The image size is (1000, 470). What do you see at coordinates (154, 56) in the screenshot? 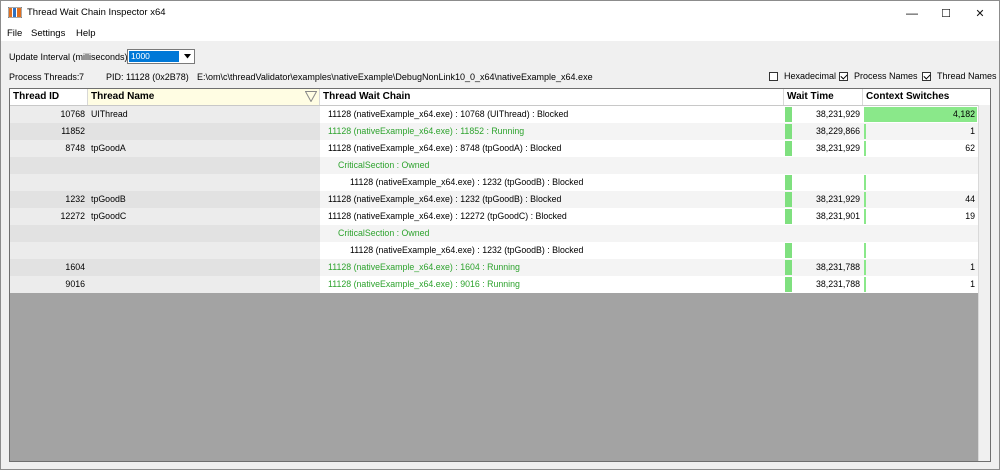
I see `update-interval-value: 1000` at bounding box center [154, 56].